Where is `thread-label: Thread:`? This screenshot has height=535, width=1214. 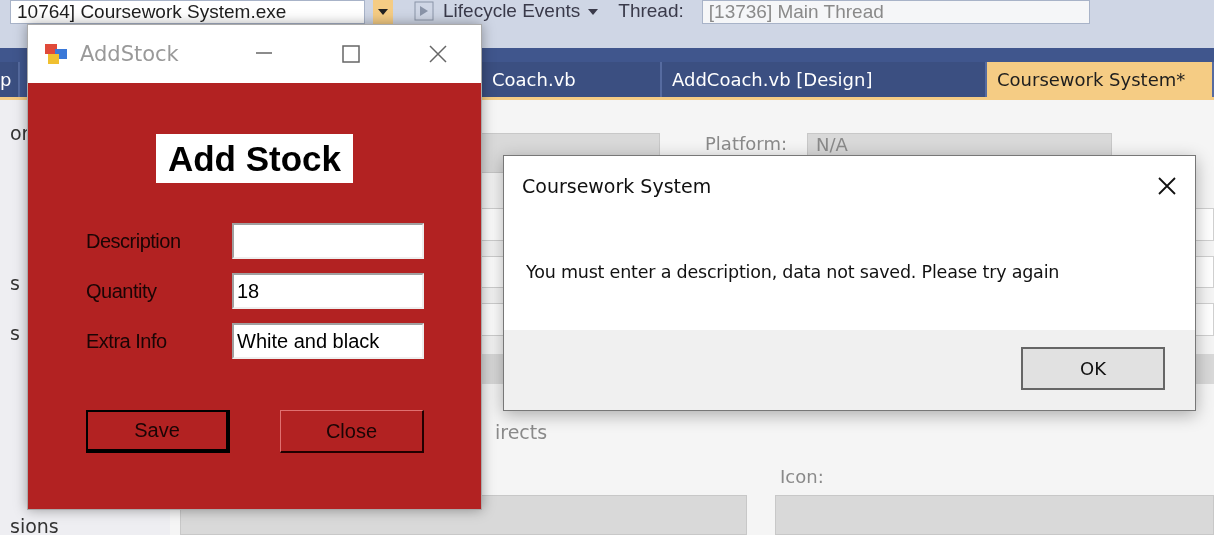
thread-label: Thread: is located at coordinates (651, 11).